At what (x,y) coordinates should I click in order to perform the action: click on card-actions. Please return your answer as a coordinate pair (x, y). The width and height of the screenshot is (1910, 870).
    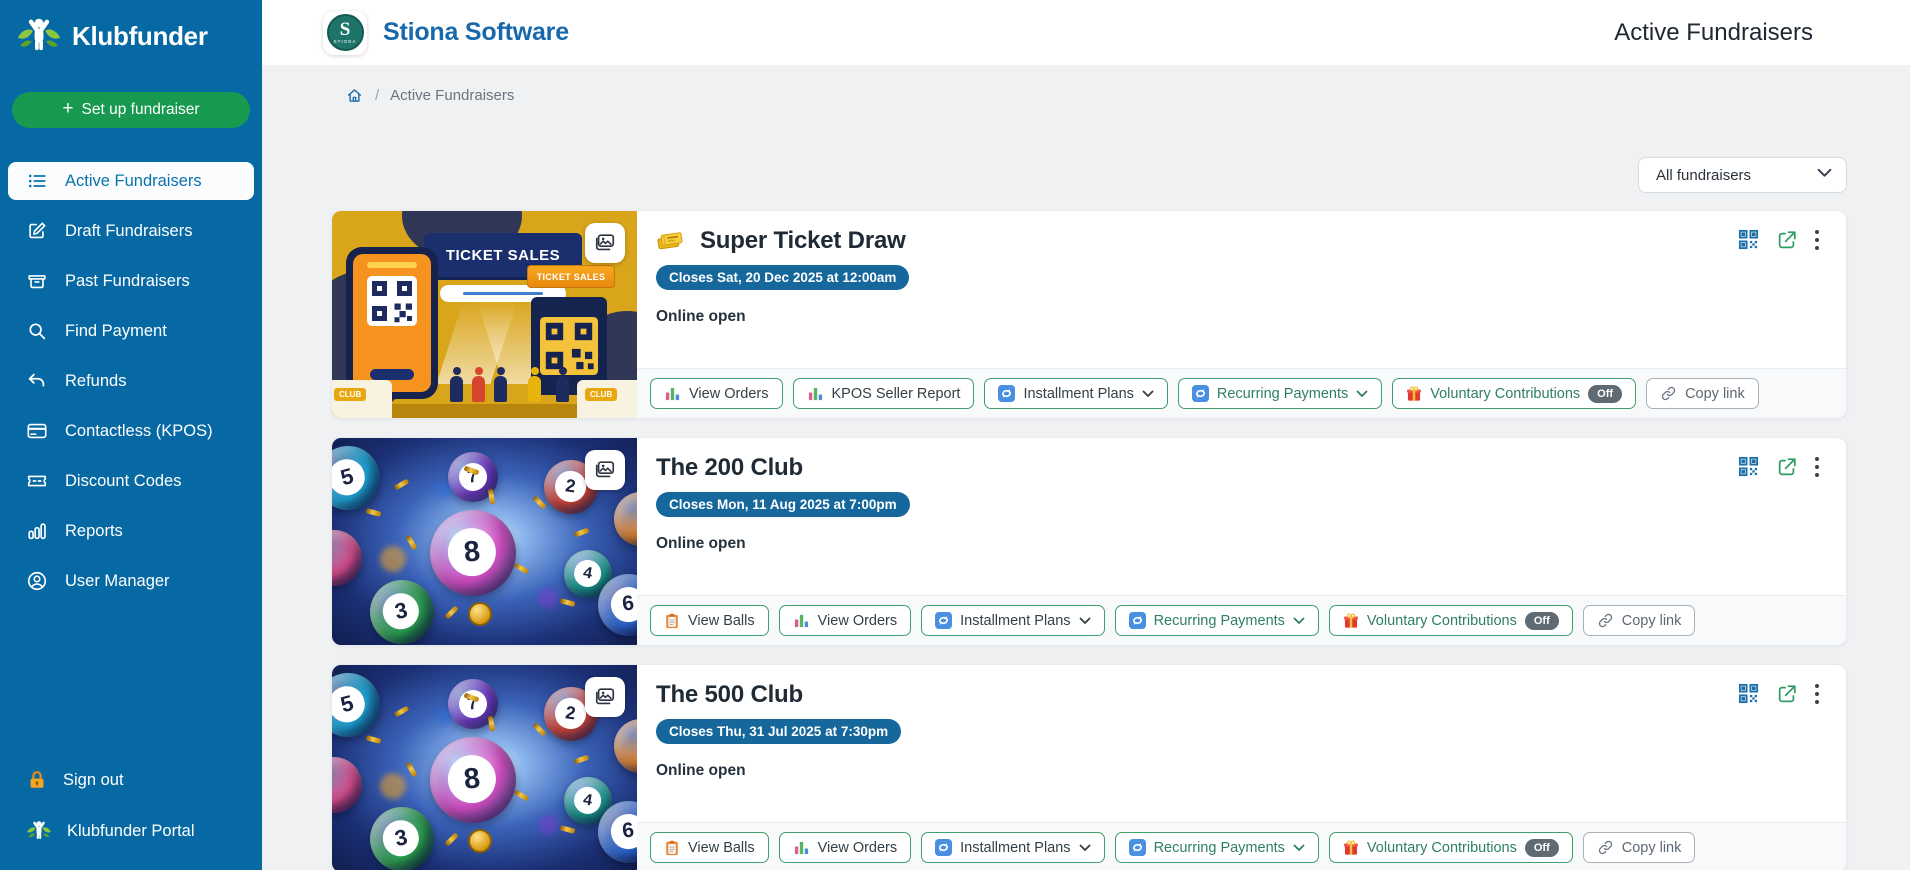
    Looking at the image, I should click on (1778, 693).